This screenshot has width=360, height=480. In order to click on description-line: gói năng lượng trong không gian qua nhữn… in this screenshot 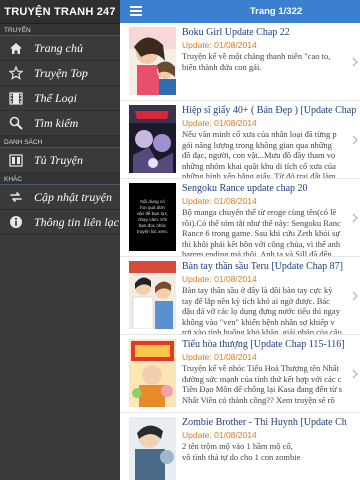, I will do `click(257, 144)`.